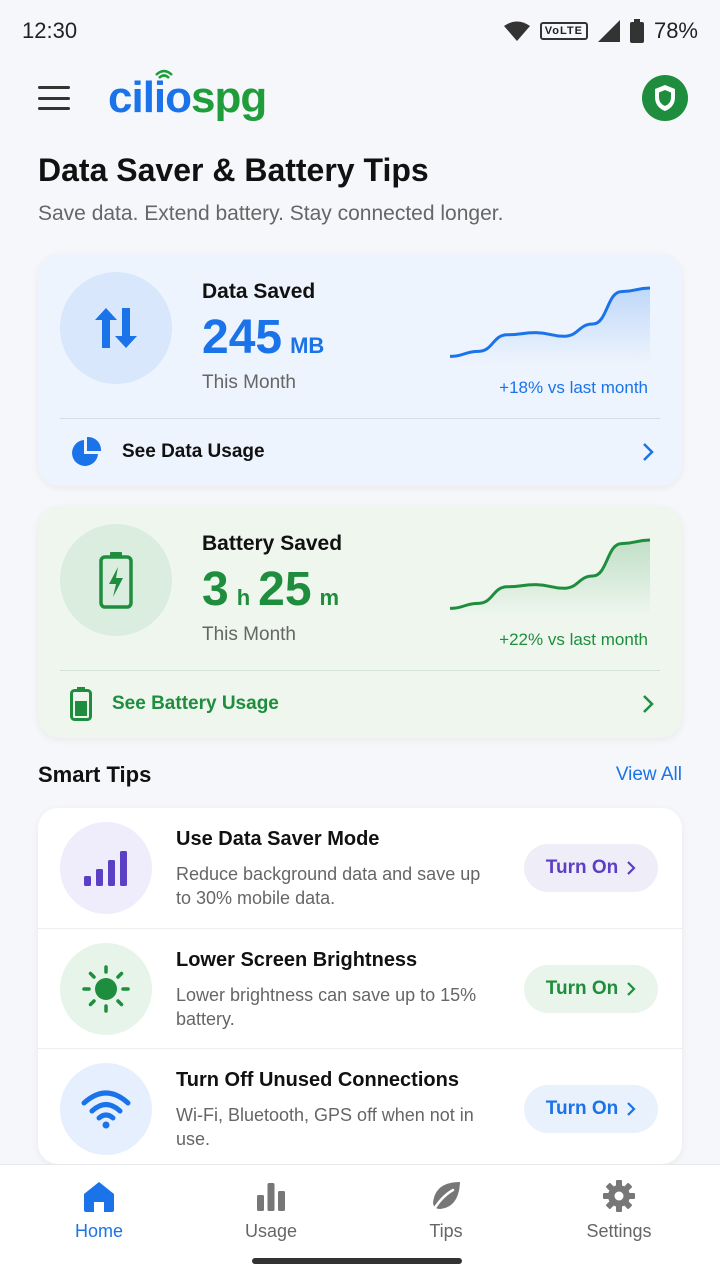 The width and height of the screenshot is (720, 1280). Describe the element at coordinates (573, 639) in the screenshot. I see `battery-change-text: +22% vs last month` at that location.